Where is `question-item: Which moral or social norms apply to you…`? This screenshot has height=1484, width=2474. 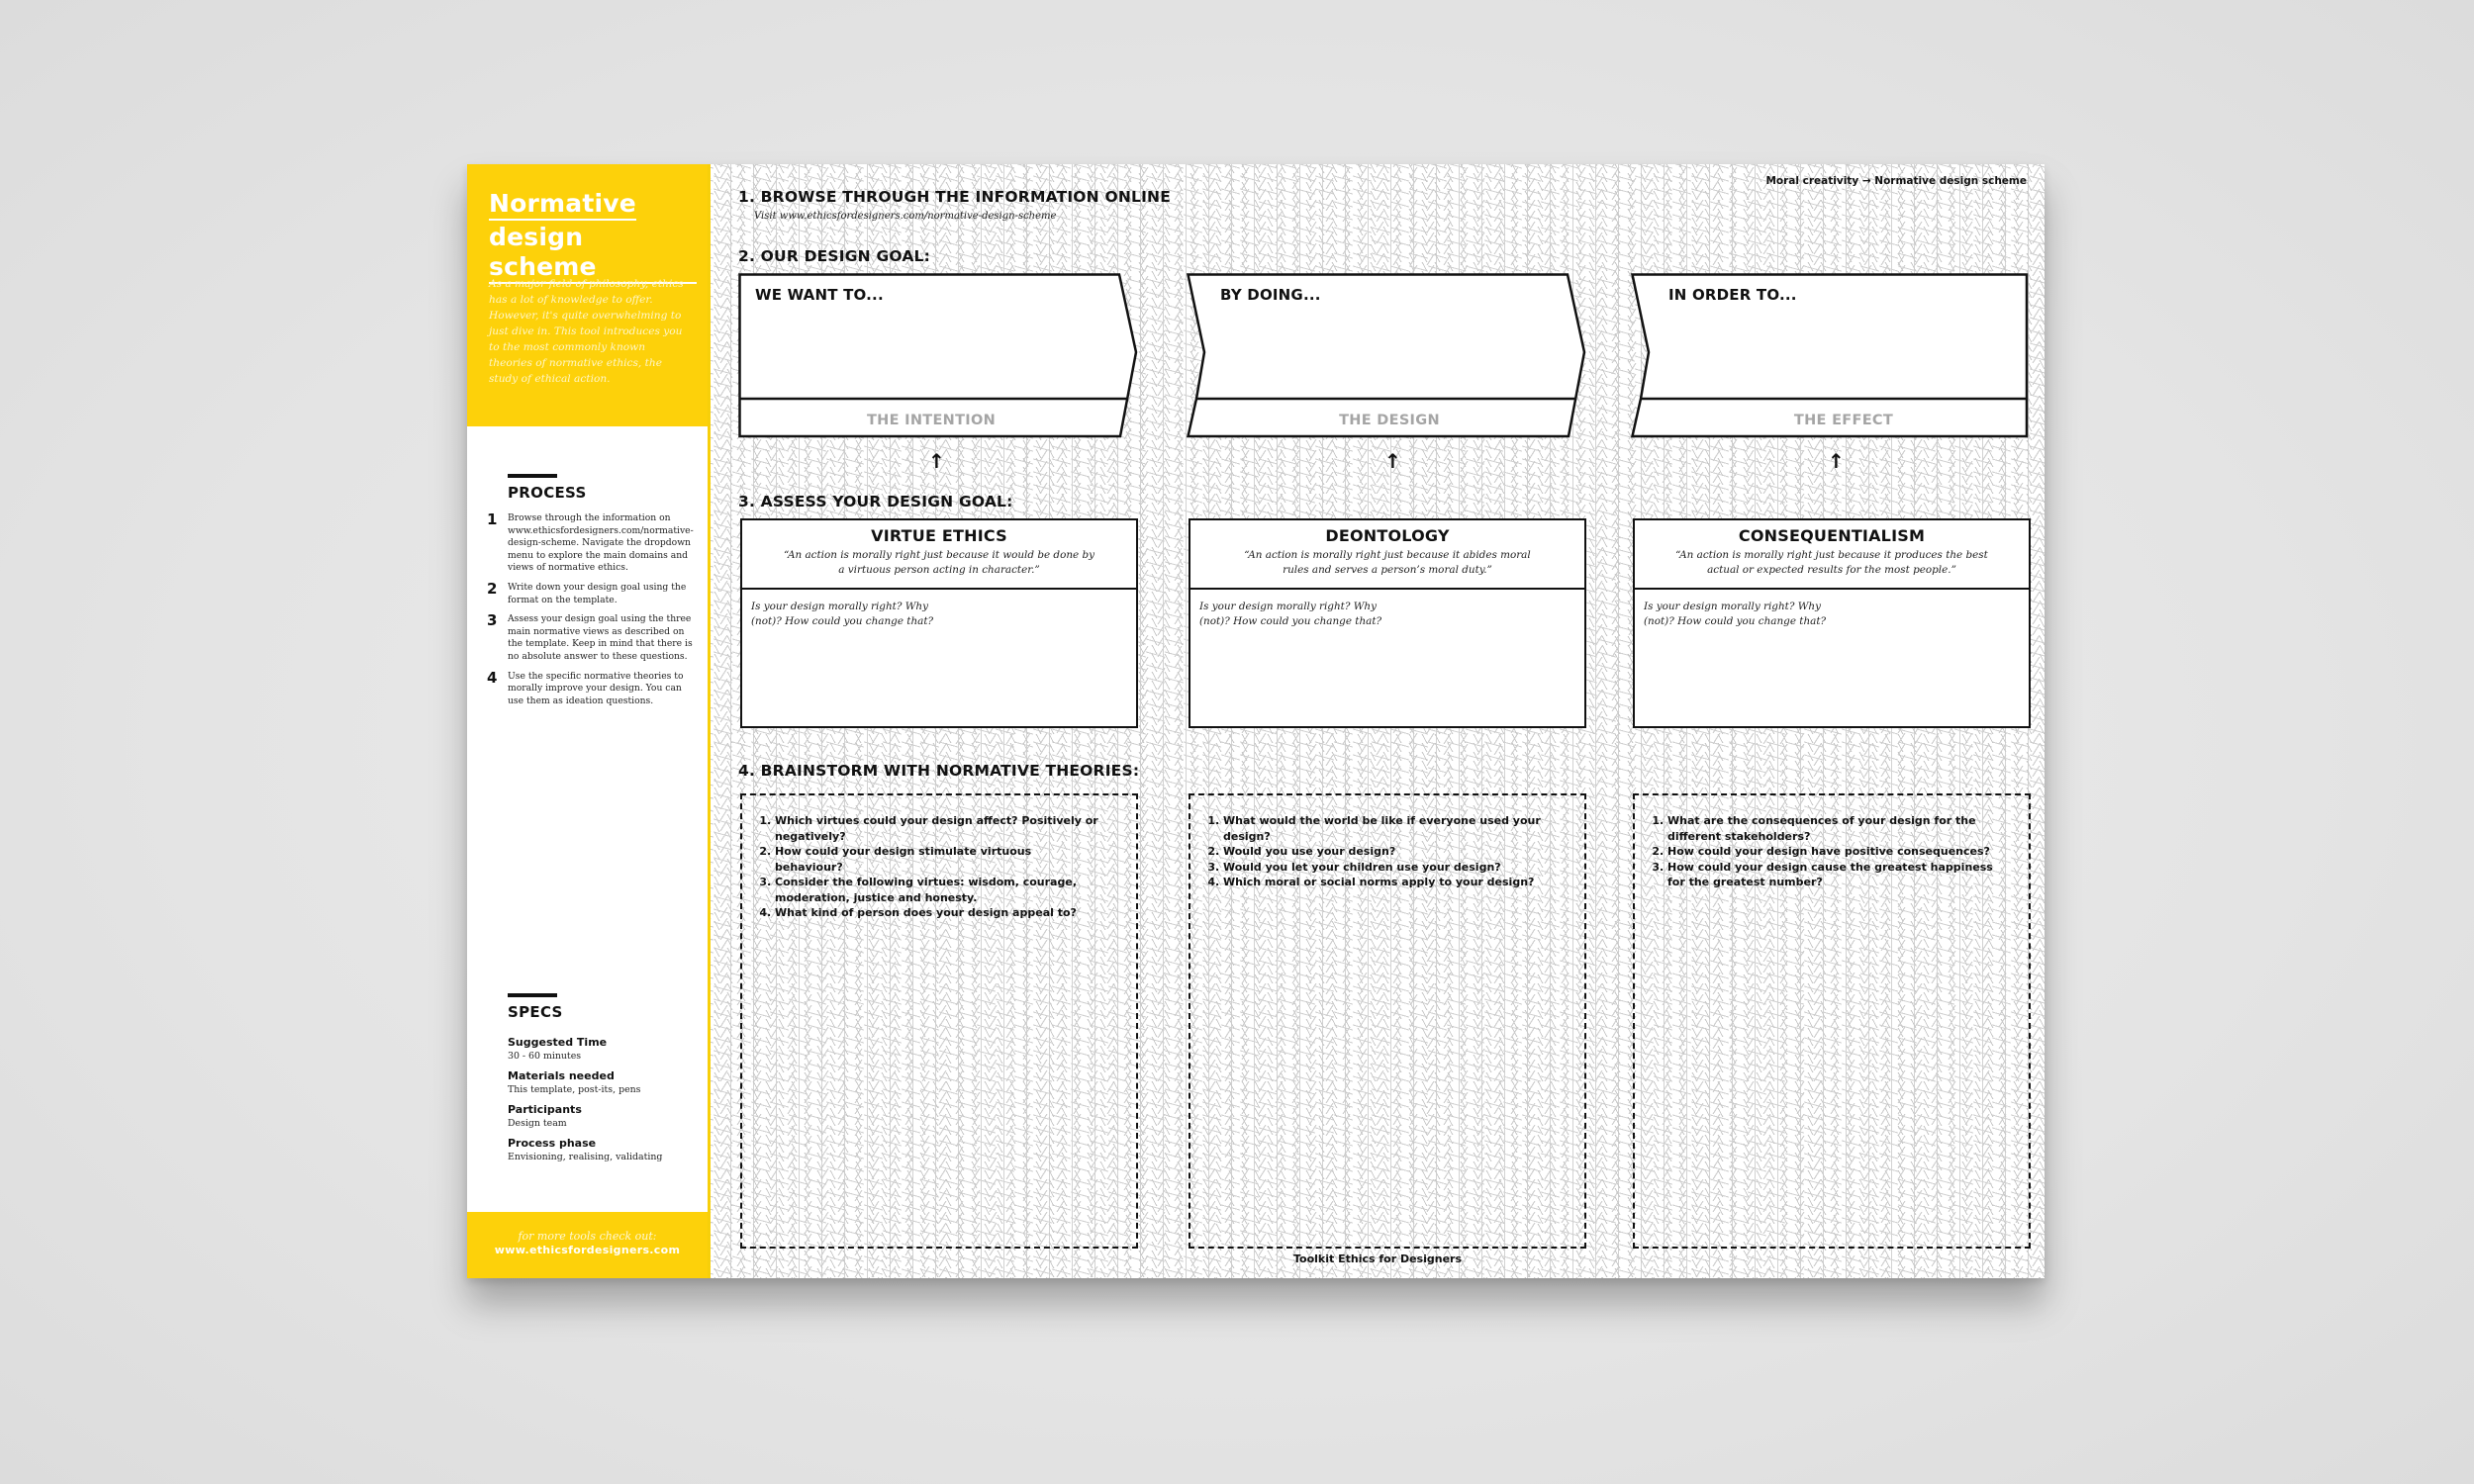 question-item: Which moral or social norms apply to you… is located at coordinates (1387, 882).